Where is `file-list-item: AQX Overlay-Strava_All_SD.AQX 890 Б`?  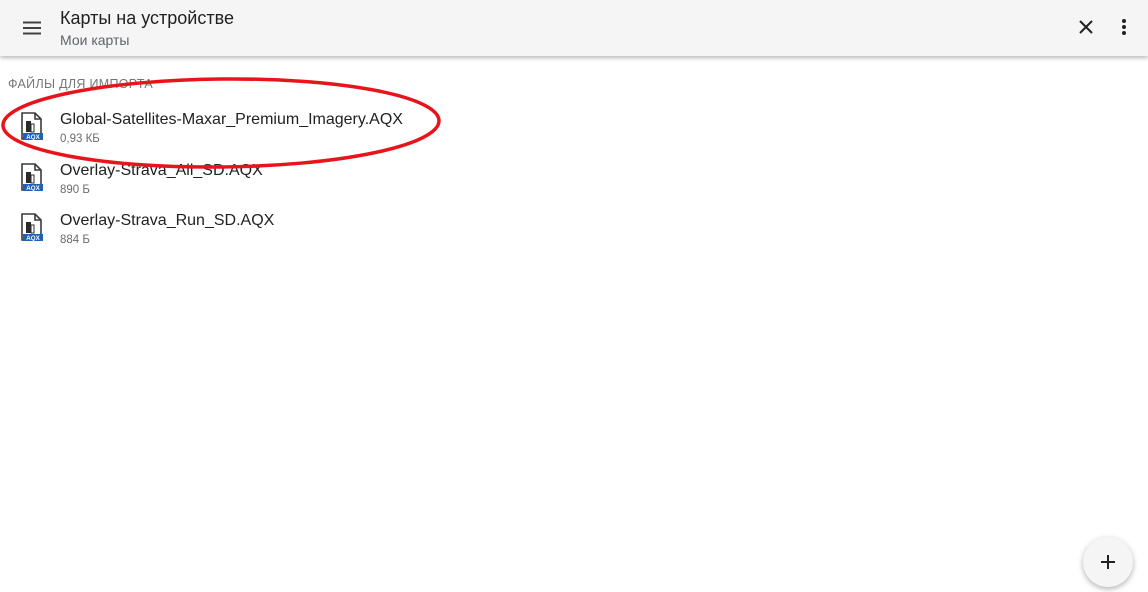
file-list-item: AQX Overlay-Strava_All_SD.AQX 890 Б is located at coordinates (574, 178).